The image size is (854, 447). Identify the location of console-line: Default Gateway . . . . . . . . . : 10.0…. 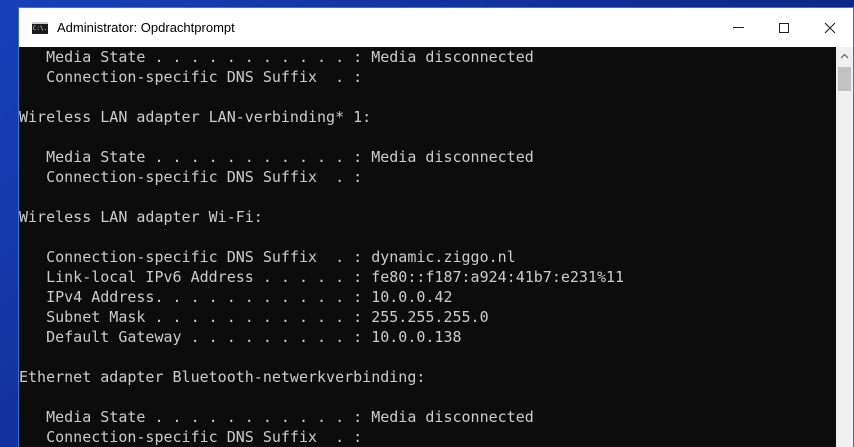
(240, 337).